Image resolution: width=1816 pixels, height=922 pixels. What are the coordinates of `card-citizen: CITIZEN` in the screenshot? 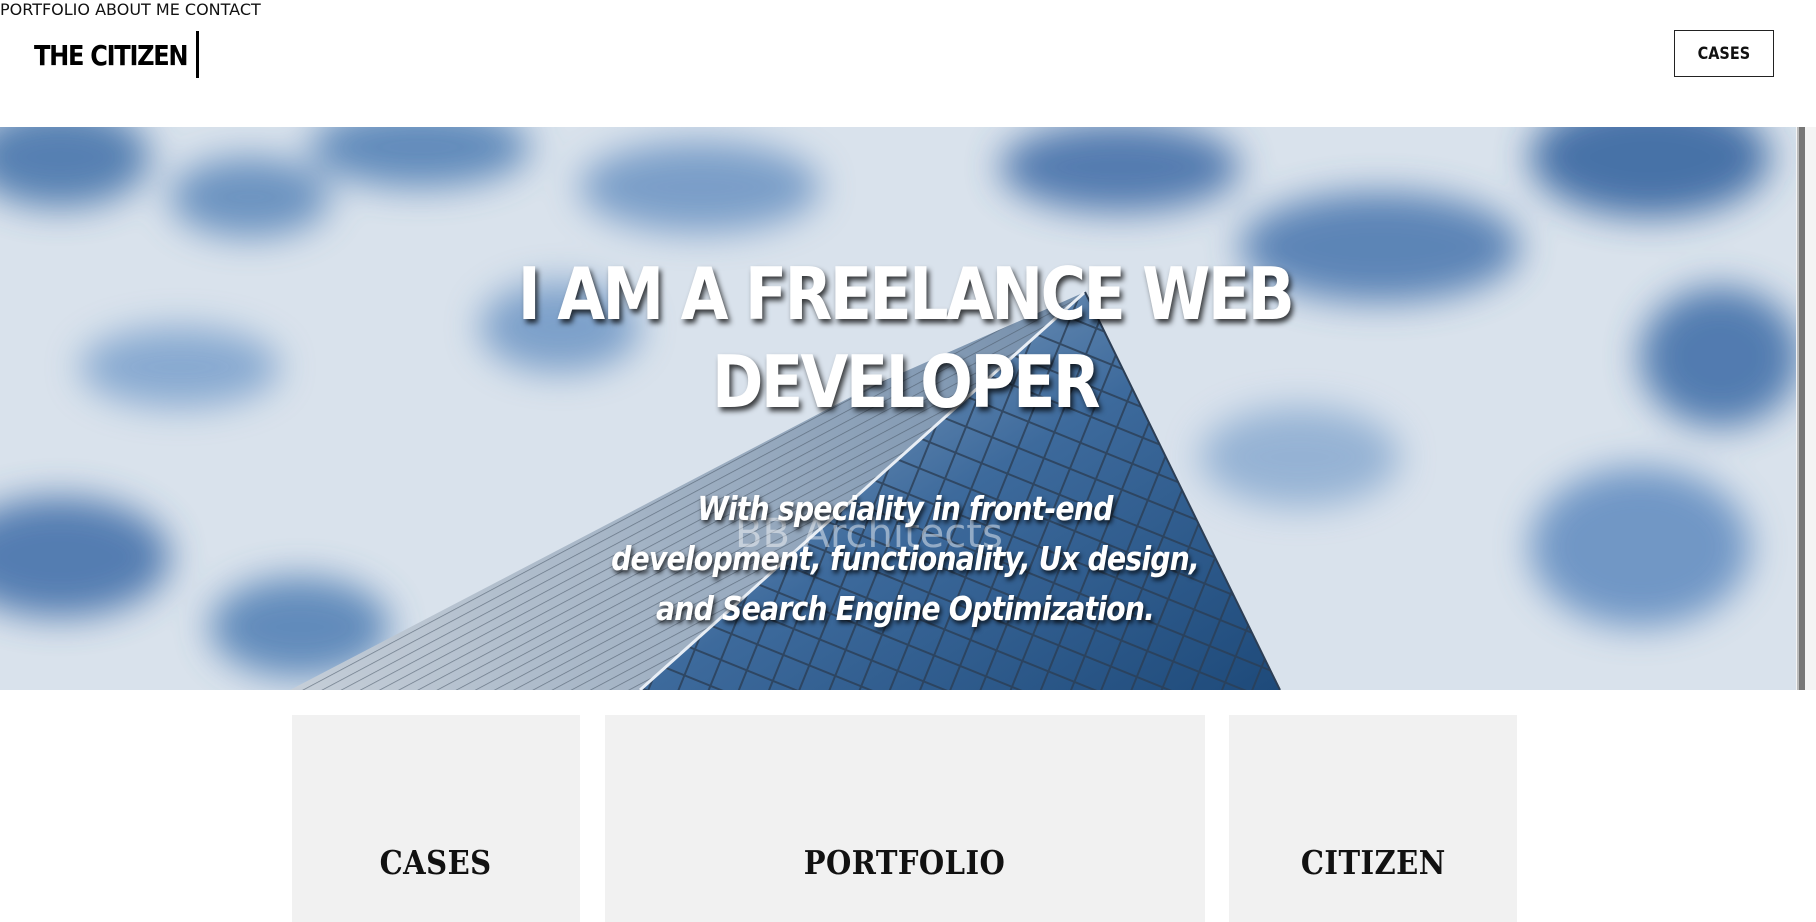 It's located at (1373, 818).